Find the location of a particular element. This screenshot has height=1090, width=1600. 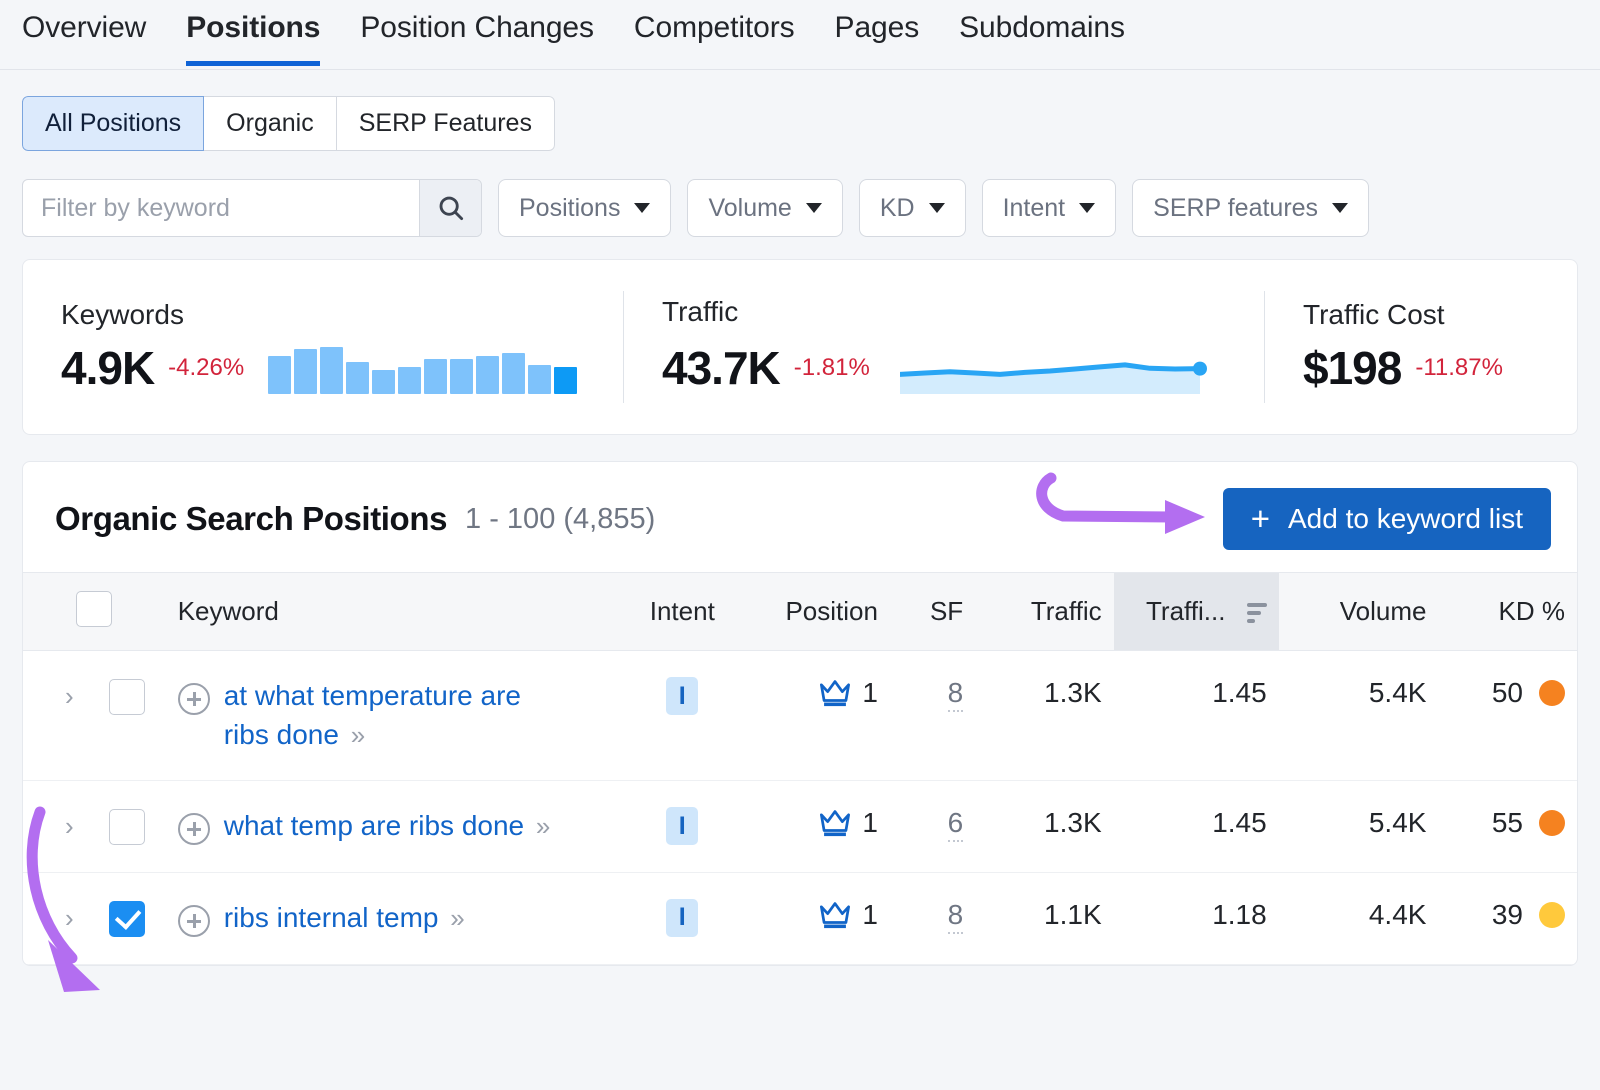

metric-keywords-label: Keywords is located at coordinates (122, 314).